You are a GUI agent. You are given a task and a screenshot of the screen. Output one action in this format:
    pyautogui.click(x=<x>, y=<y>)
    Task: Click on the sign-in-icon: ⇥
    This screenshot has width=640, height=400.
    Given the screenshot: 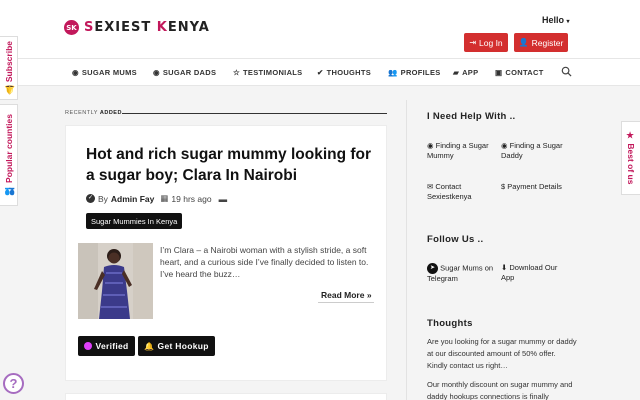 What is the action you would take?
    pyautogui.click(x=473, y=42)
    